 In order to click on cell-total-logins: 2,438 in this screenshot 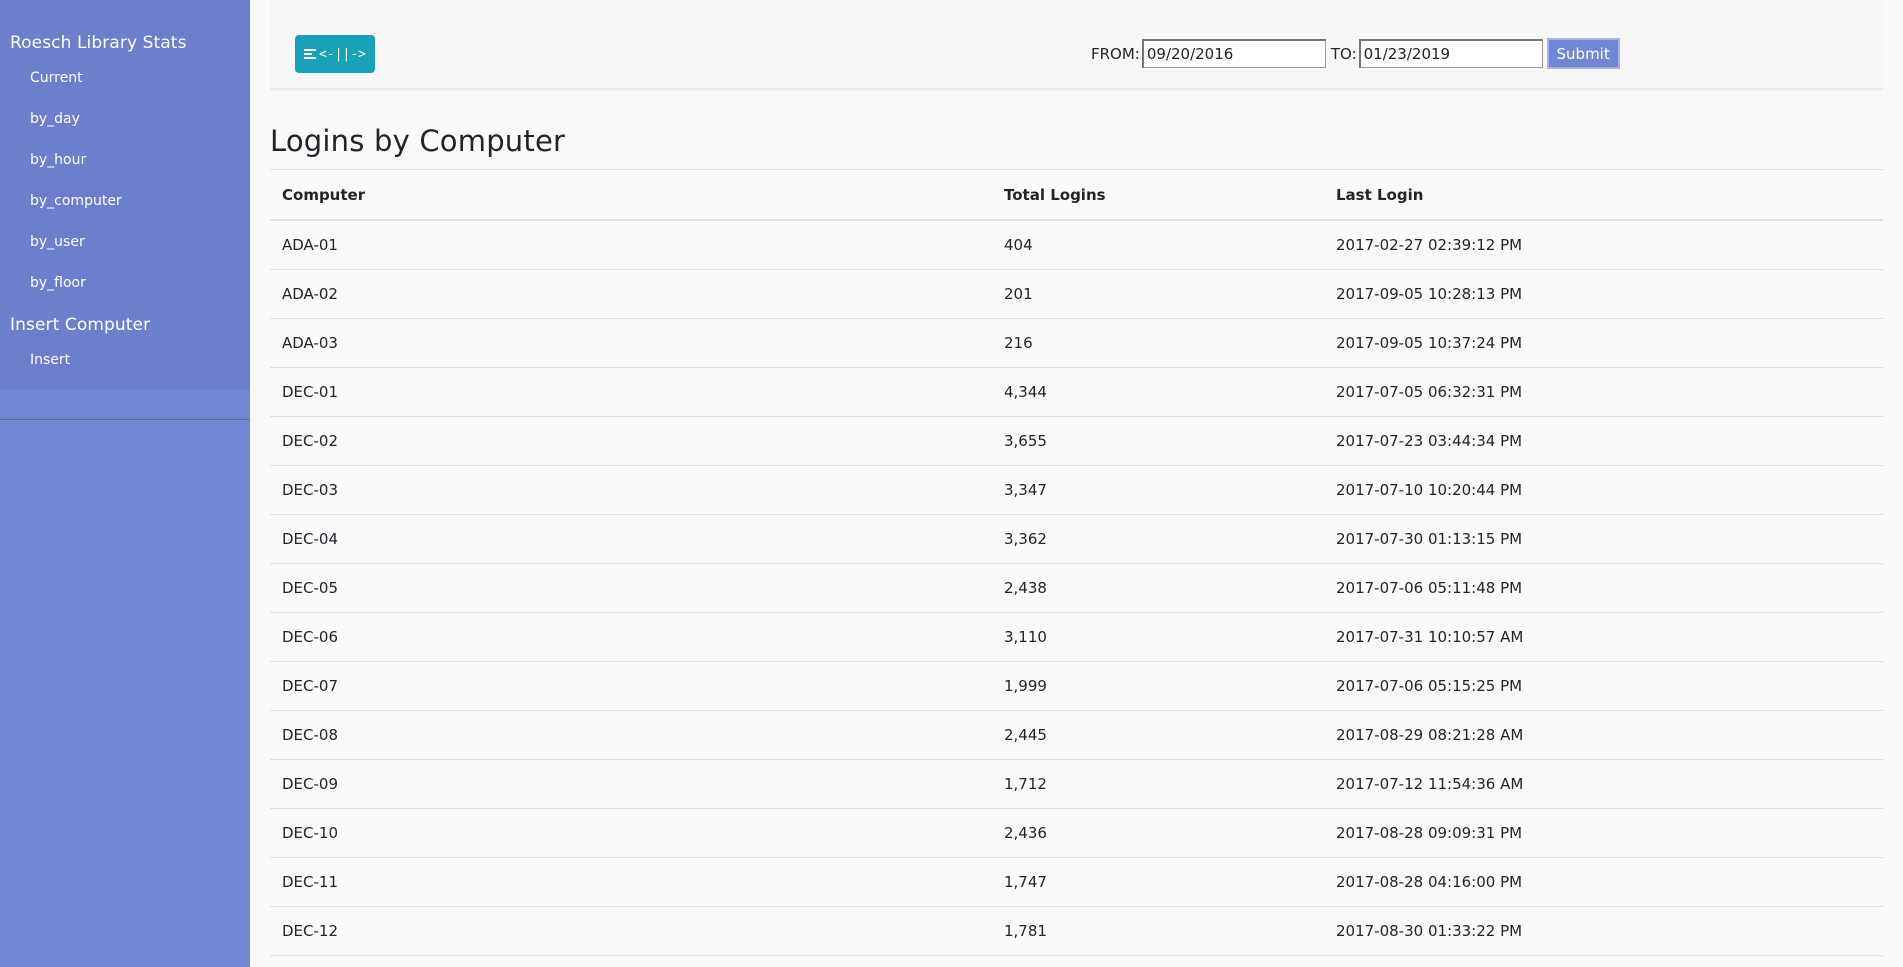, I will do `click(1158, 588)`.